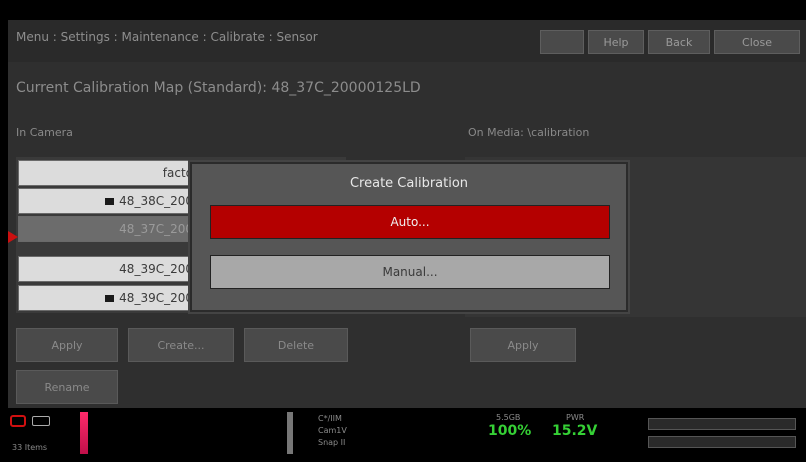  Describe the element at coordinates (529, 132) in the screenshot. I see `on-media-label: On Media: \calibration` at that location.